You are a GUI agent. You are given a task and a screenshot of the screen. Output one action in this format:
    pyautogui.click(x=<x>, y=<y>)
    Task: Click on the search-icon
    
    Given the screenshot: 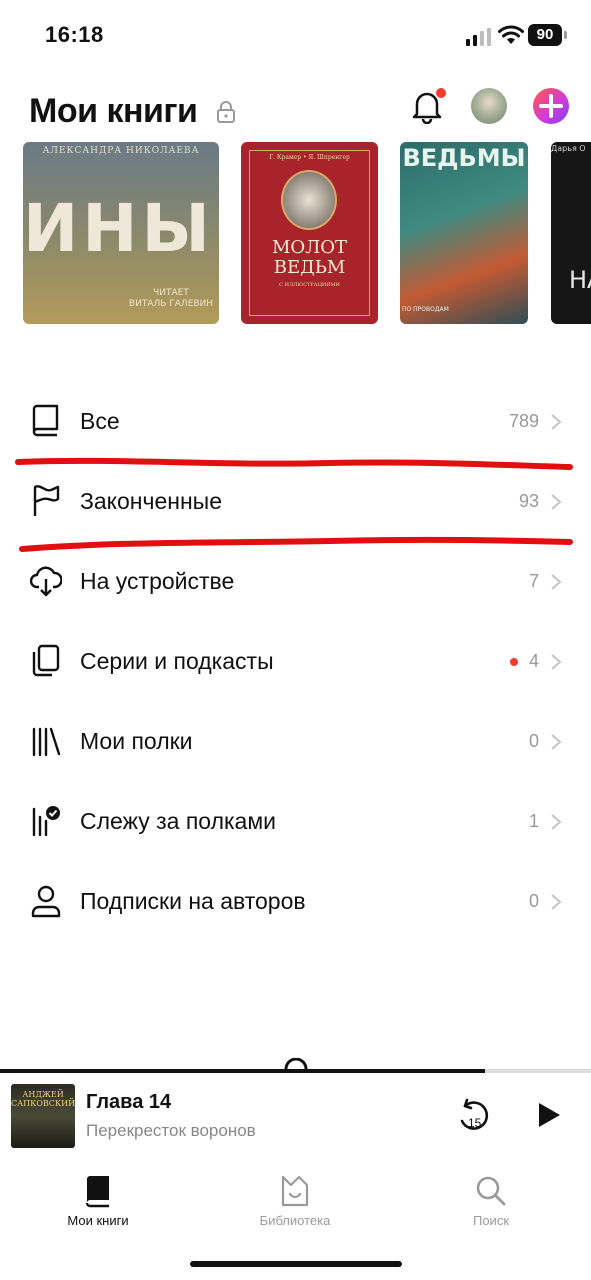 What is the action you would take?
    pyautogui.click(x=491, y=1191)
    